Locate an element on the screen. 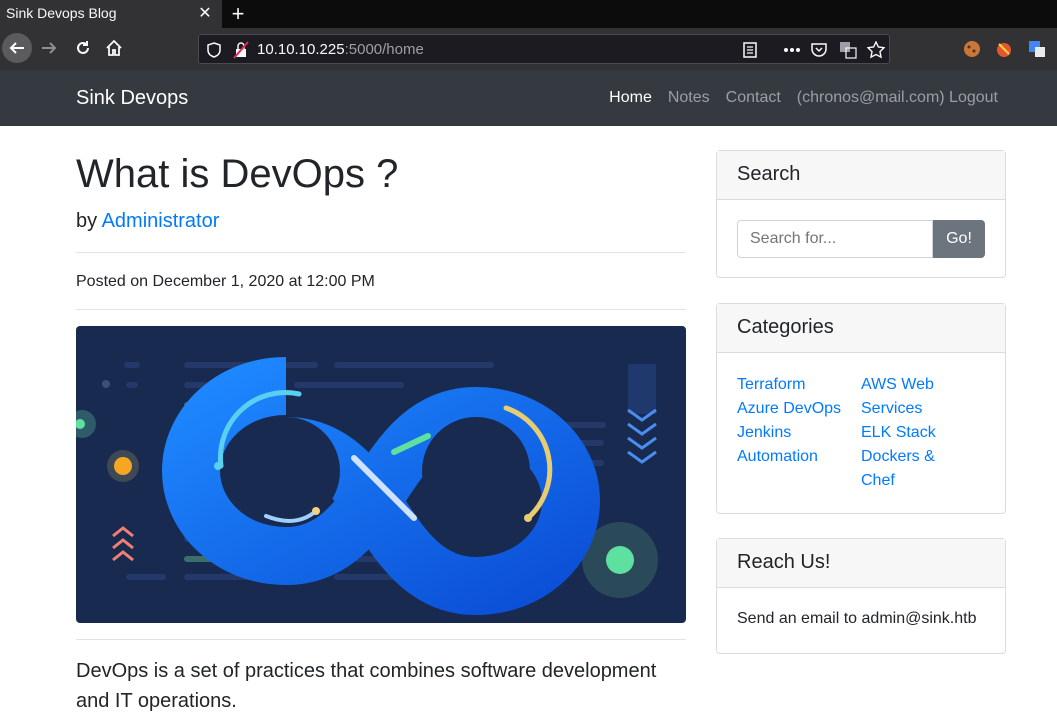 This screenshot has height=721, width=1057. pocket-icon is located at coordinates (819, 49).